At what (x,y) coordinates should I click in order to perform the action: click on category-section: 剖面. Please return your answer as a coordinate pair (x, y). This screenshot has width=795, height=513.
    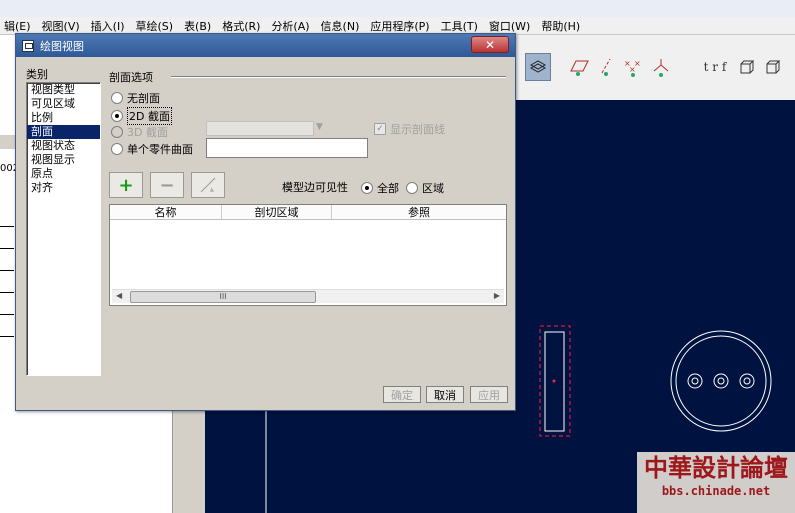
    Looking at the image, I should click on (63, 132).